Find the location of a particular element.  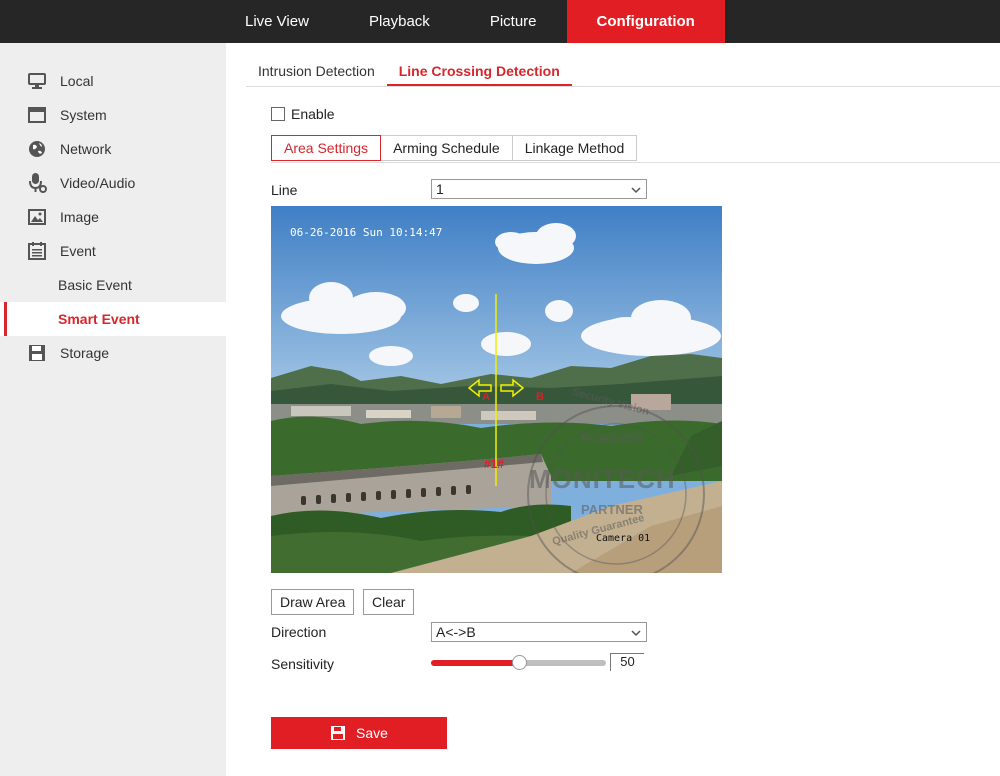

nav-live-view: Live View is located at coordinates (277, 21).